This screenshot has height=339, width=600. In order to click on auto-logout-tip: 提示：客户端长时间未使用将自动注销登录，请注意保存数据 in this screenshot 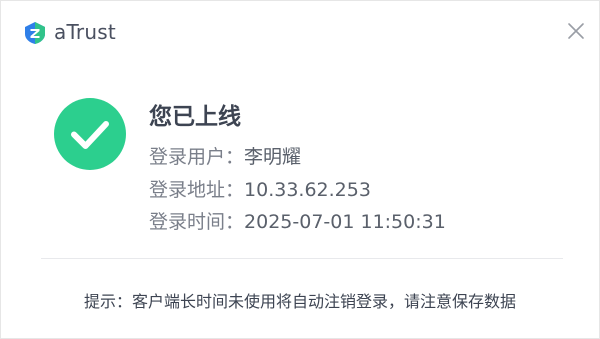, I will do `click(299, 301)`.